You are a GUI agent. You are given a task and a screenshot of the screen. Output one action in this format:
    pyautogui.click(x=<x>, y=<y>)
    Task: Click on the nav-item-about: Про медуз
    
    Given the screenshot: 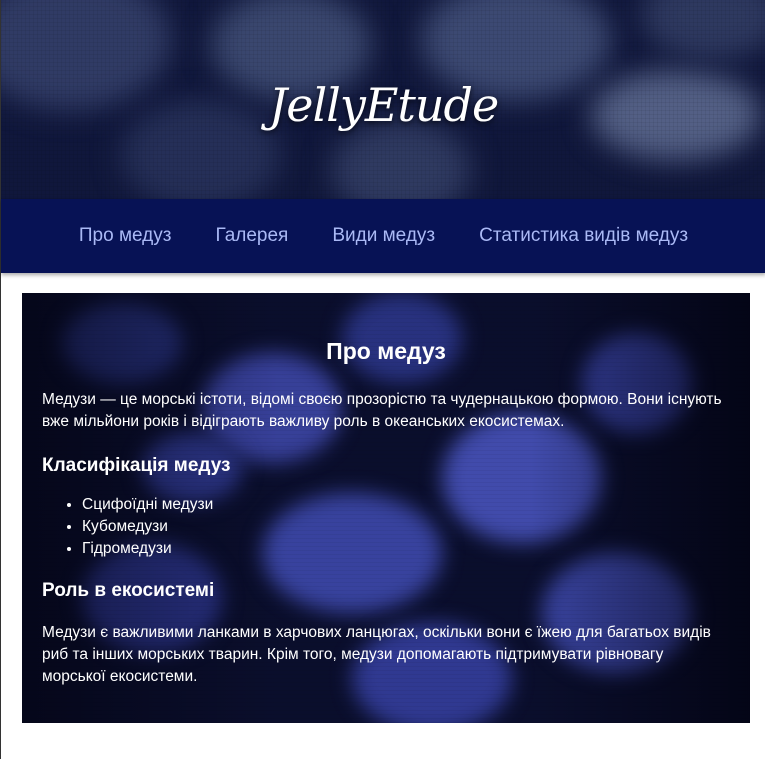 What is the action you would take?
    pyautogui.click(x=125, y=236)
    